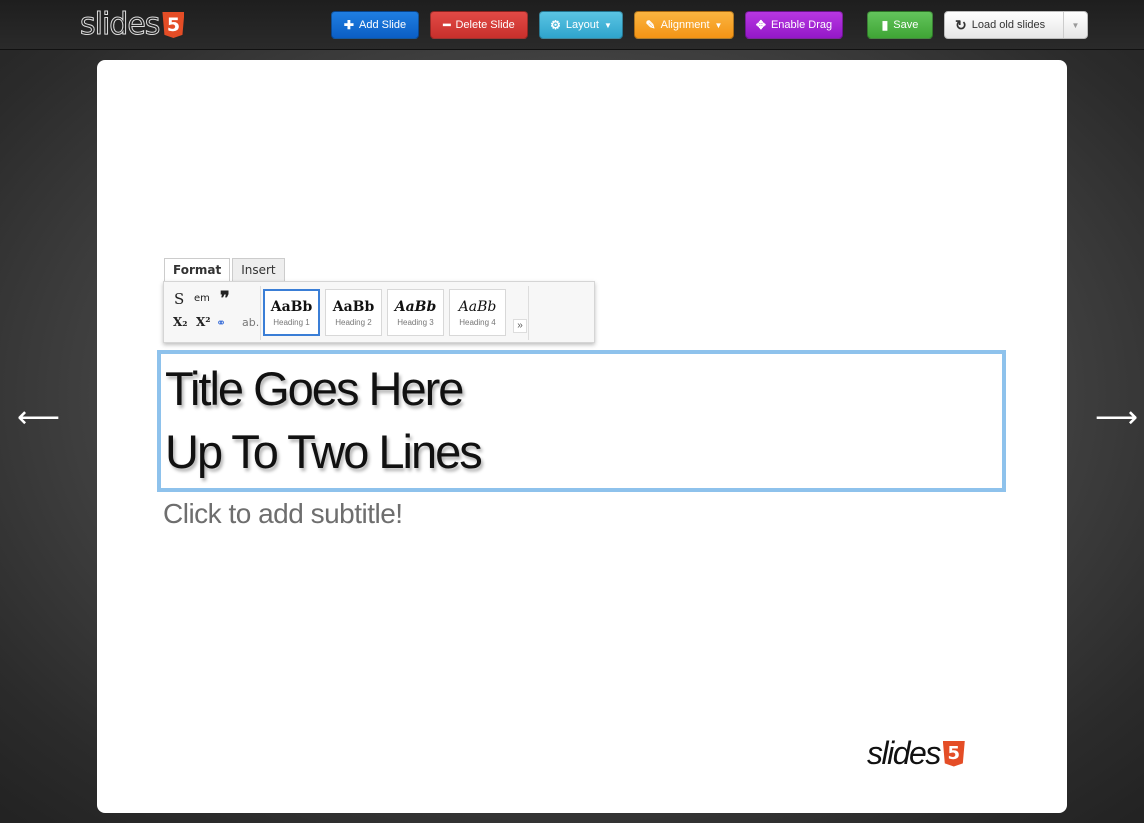 This screenshot has width=1144, height=823. I want to click on alignment-label: Alignment, so click(685, 25).